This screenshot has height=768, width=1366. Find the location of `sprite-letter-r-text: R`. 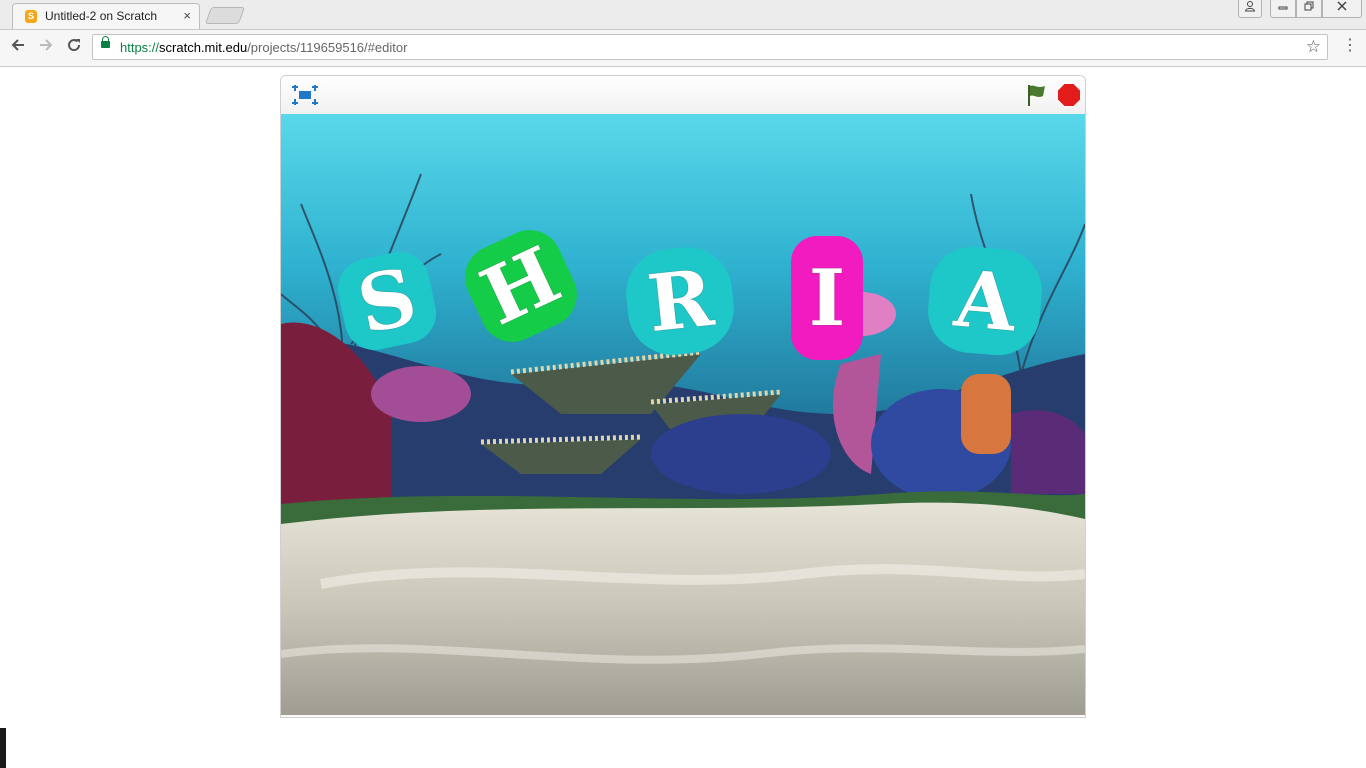

sprite-letter-r-text: R is located at coordinates (679, 301).